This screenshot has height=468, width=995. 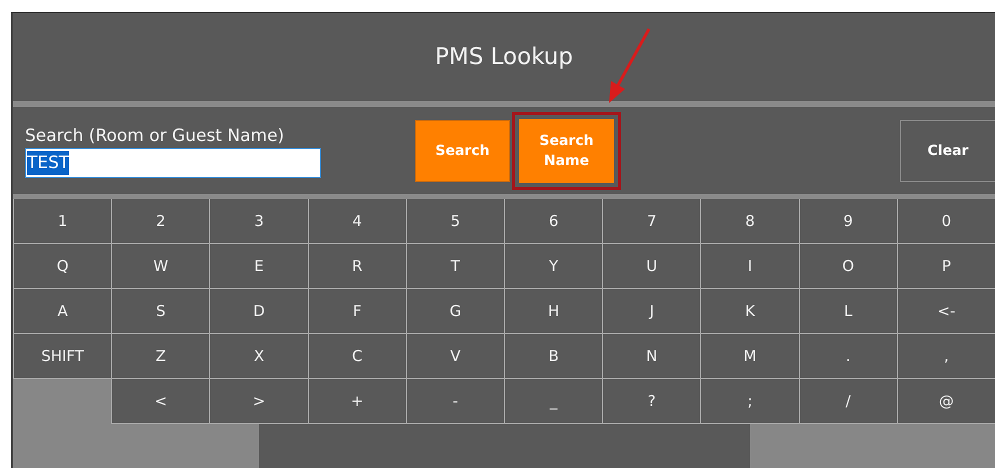 I want to click on keyboard-key: K, so click(x=750, y=311).